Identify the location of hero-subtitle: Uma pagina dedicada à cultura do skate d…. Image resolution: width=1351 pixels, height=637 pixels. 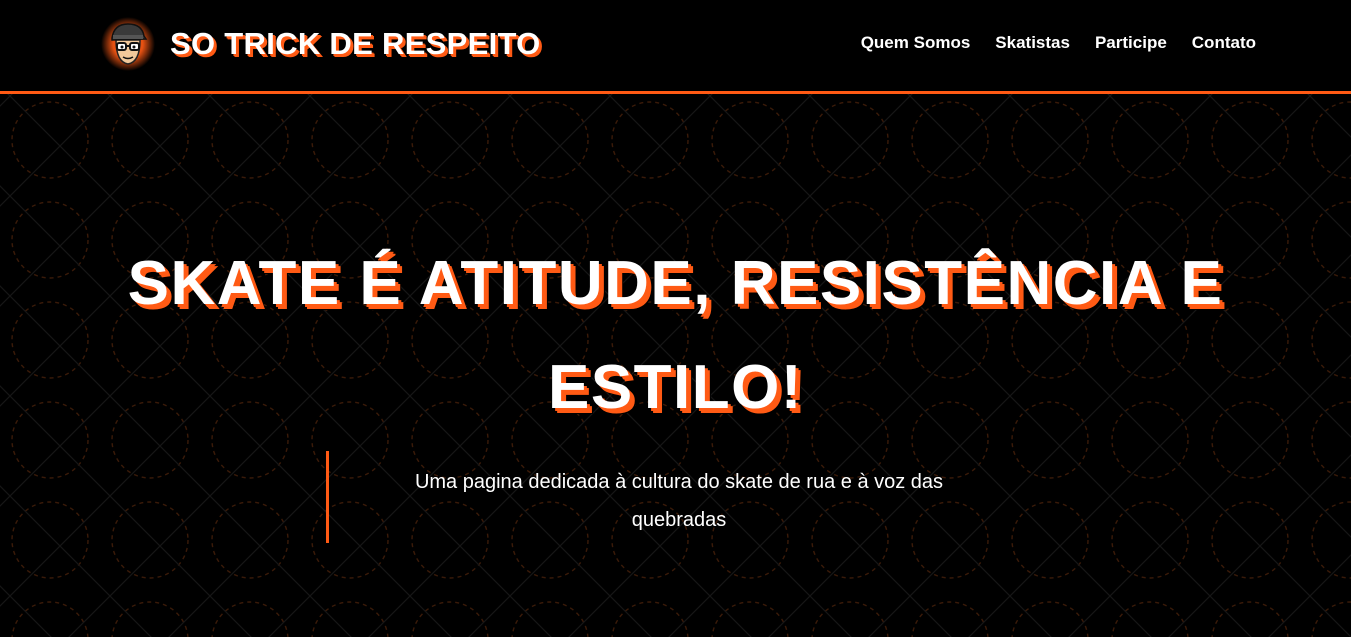
(679, 501).